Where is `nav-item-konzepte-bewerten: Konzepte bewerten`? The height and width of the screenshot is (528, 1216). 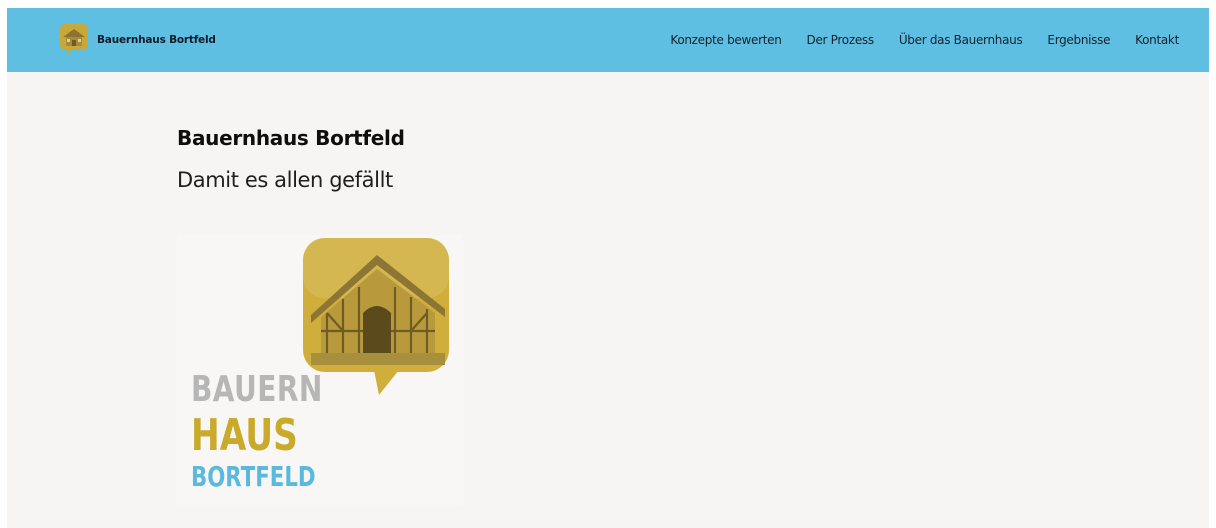 nav-item-konzepte-bewerten: Konzepte bewerten is located at coordinates (725, 40).